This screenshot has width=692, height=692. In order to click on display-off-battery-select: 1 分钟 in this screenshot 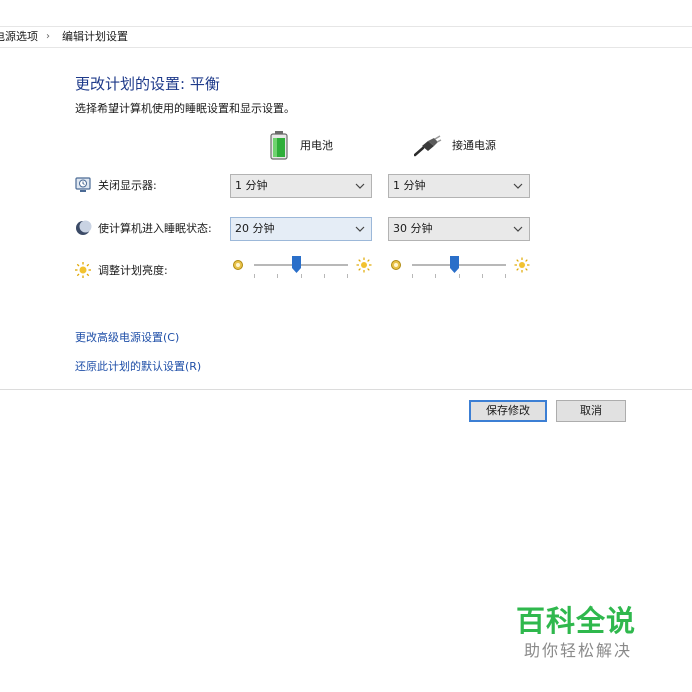, I will do `click(301, 186)`.